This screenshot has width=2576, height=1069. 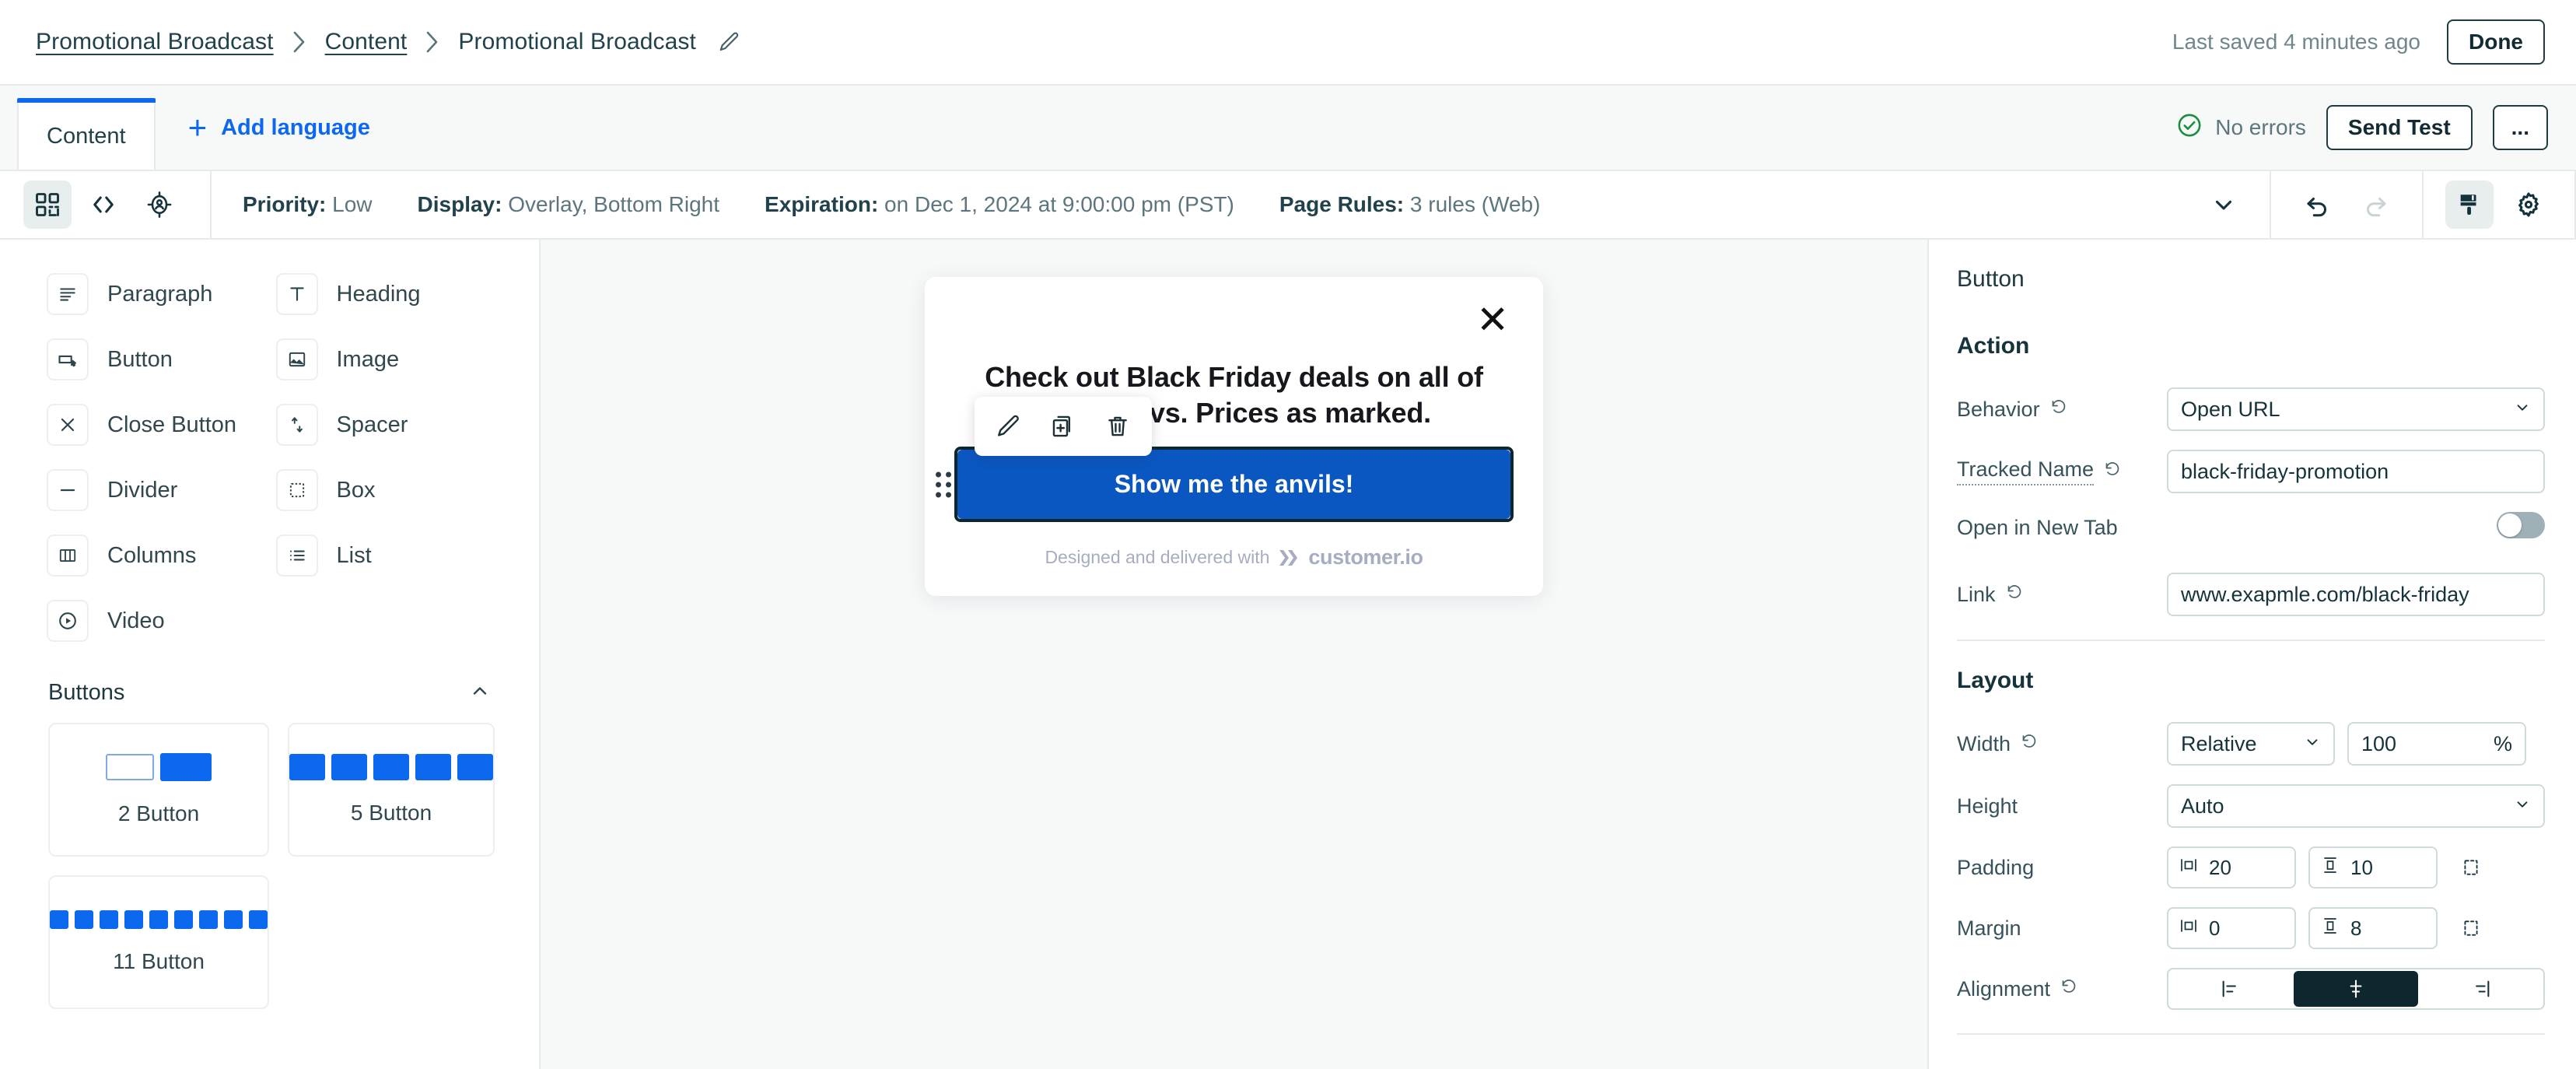 What do you see at coordinates (729, 42) in the screenshot?
I see `pencil-icon` at bounding box center [729, 42].